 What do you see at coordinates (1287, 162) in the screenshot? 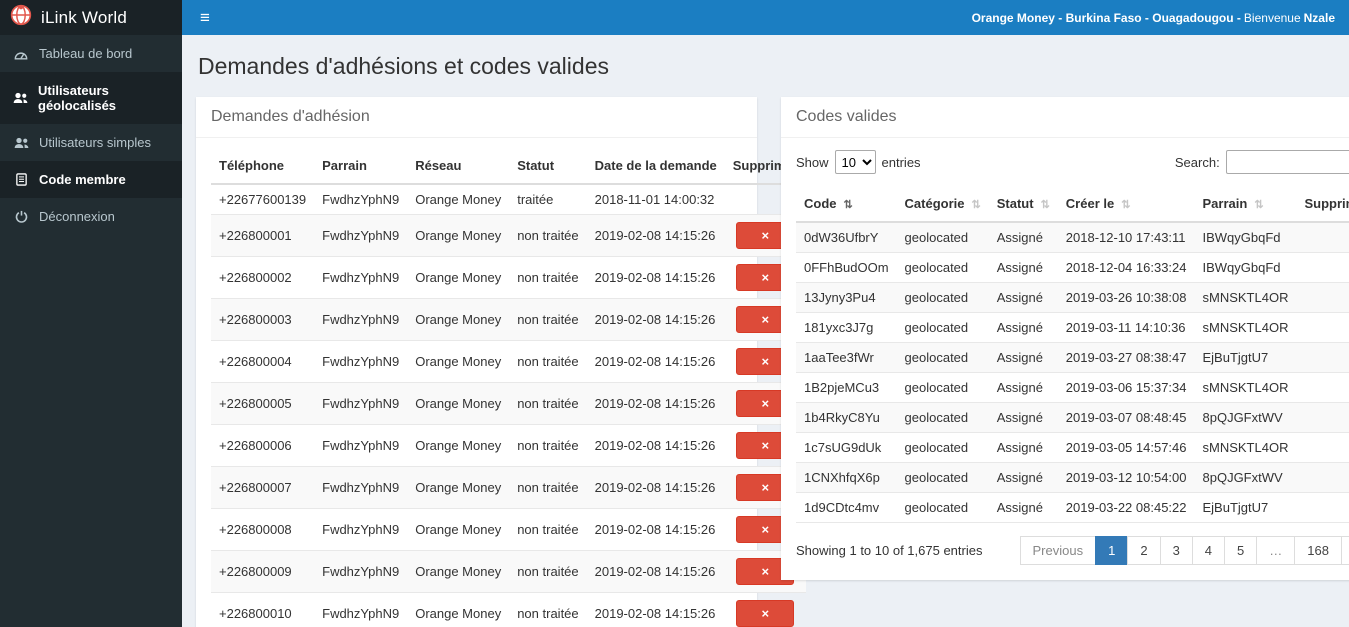
I see `search-input` at bounding box center [1287, 162].